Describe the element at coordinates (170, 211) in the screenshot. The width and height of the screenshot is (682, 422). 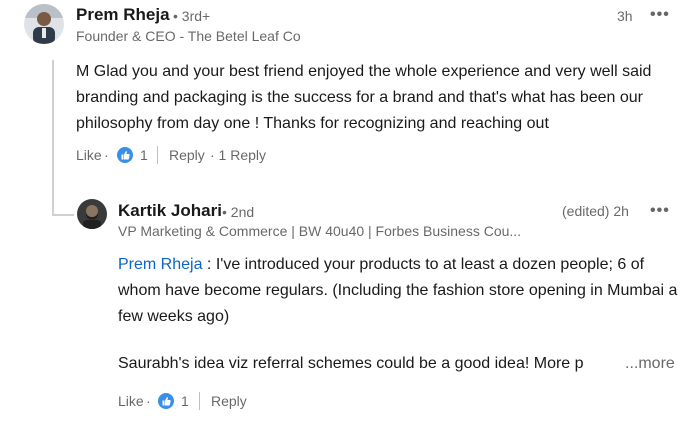
I see `reply-author-name: Kartik Johari` at that location.